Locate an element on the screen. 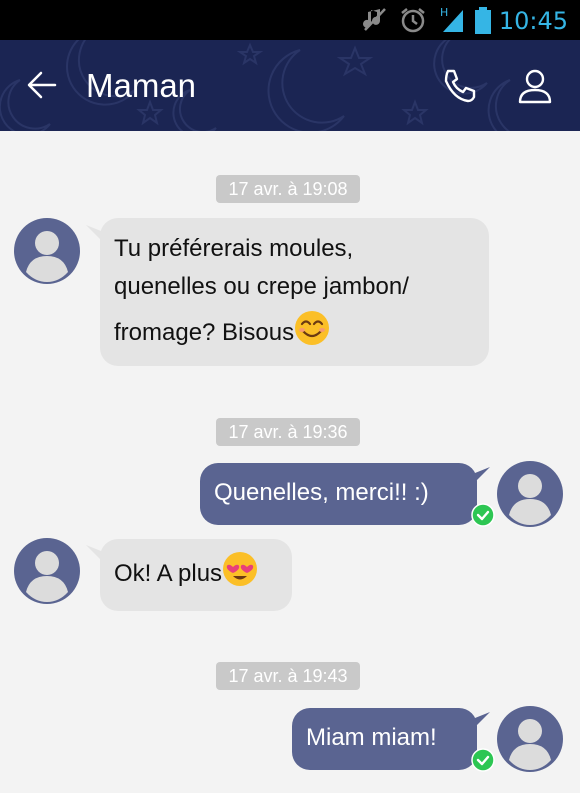  message-text-line: quenelles ou crepe jambon/ is located at coordinates (261, 286).